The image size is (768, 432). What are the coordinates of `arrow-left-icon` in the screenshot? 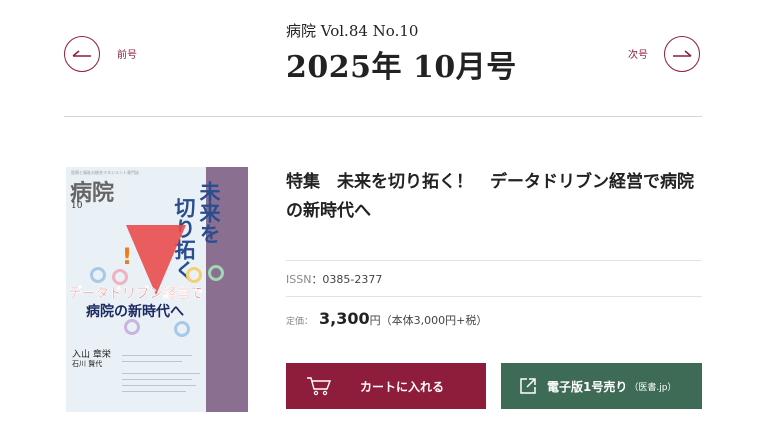 It's located at (81, 53).